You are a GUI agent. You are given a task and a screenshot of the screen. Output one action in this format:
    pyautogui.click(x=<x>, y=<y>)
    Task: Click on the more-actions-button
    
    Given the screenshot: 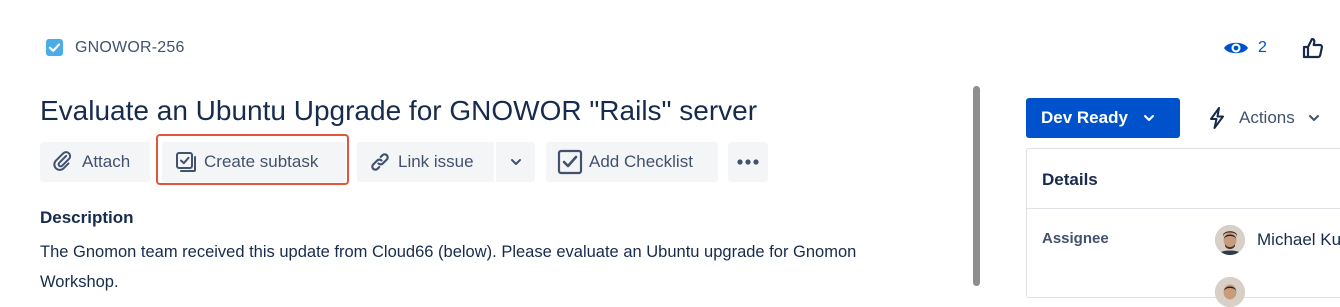 What is the action you would take?
    pyautogui.click(x=748, y=162)
    